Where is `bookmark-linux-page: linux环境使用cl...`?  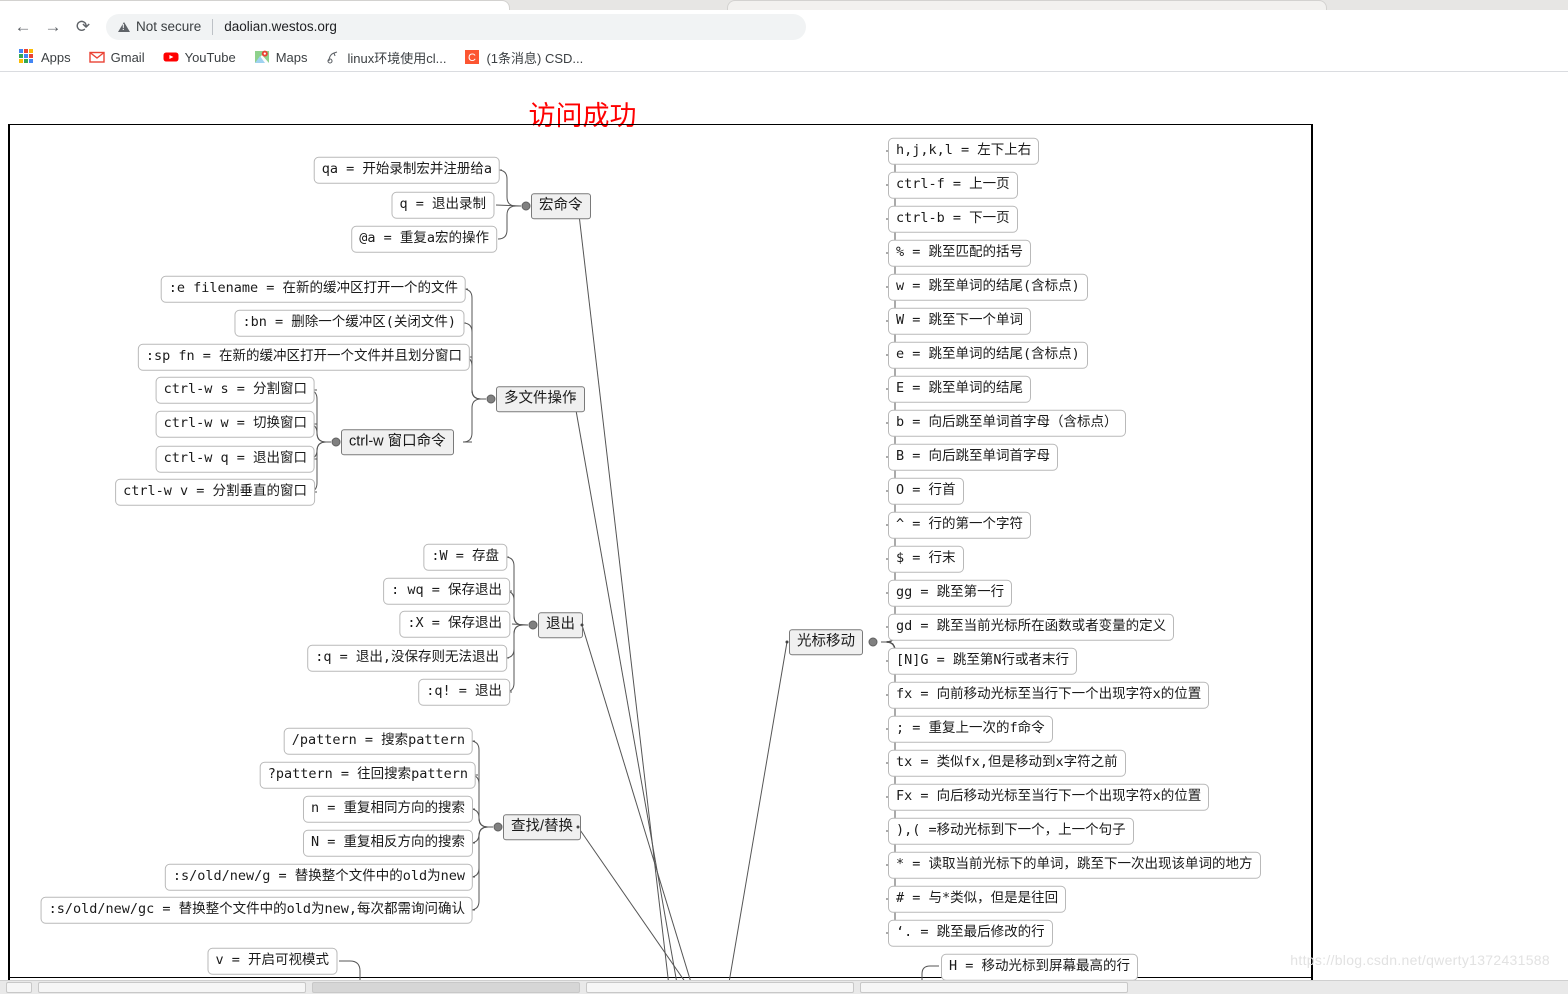 bookmark-linux-page: linux环境使用cl... is located at coordinates (385, 57).